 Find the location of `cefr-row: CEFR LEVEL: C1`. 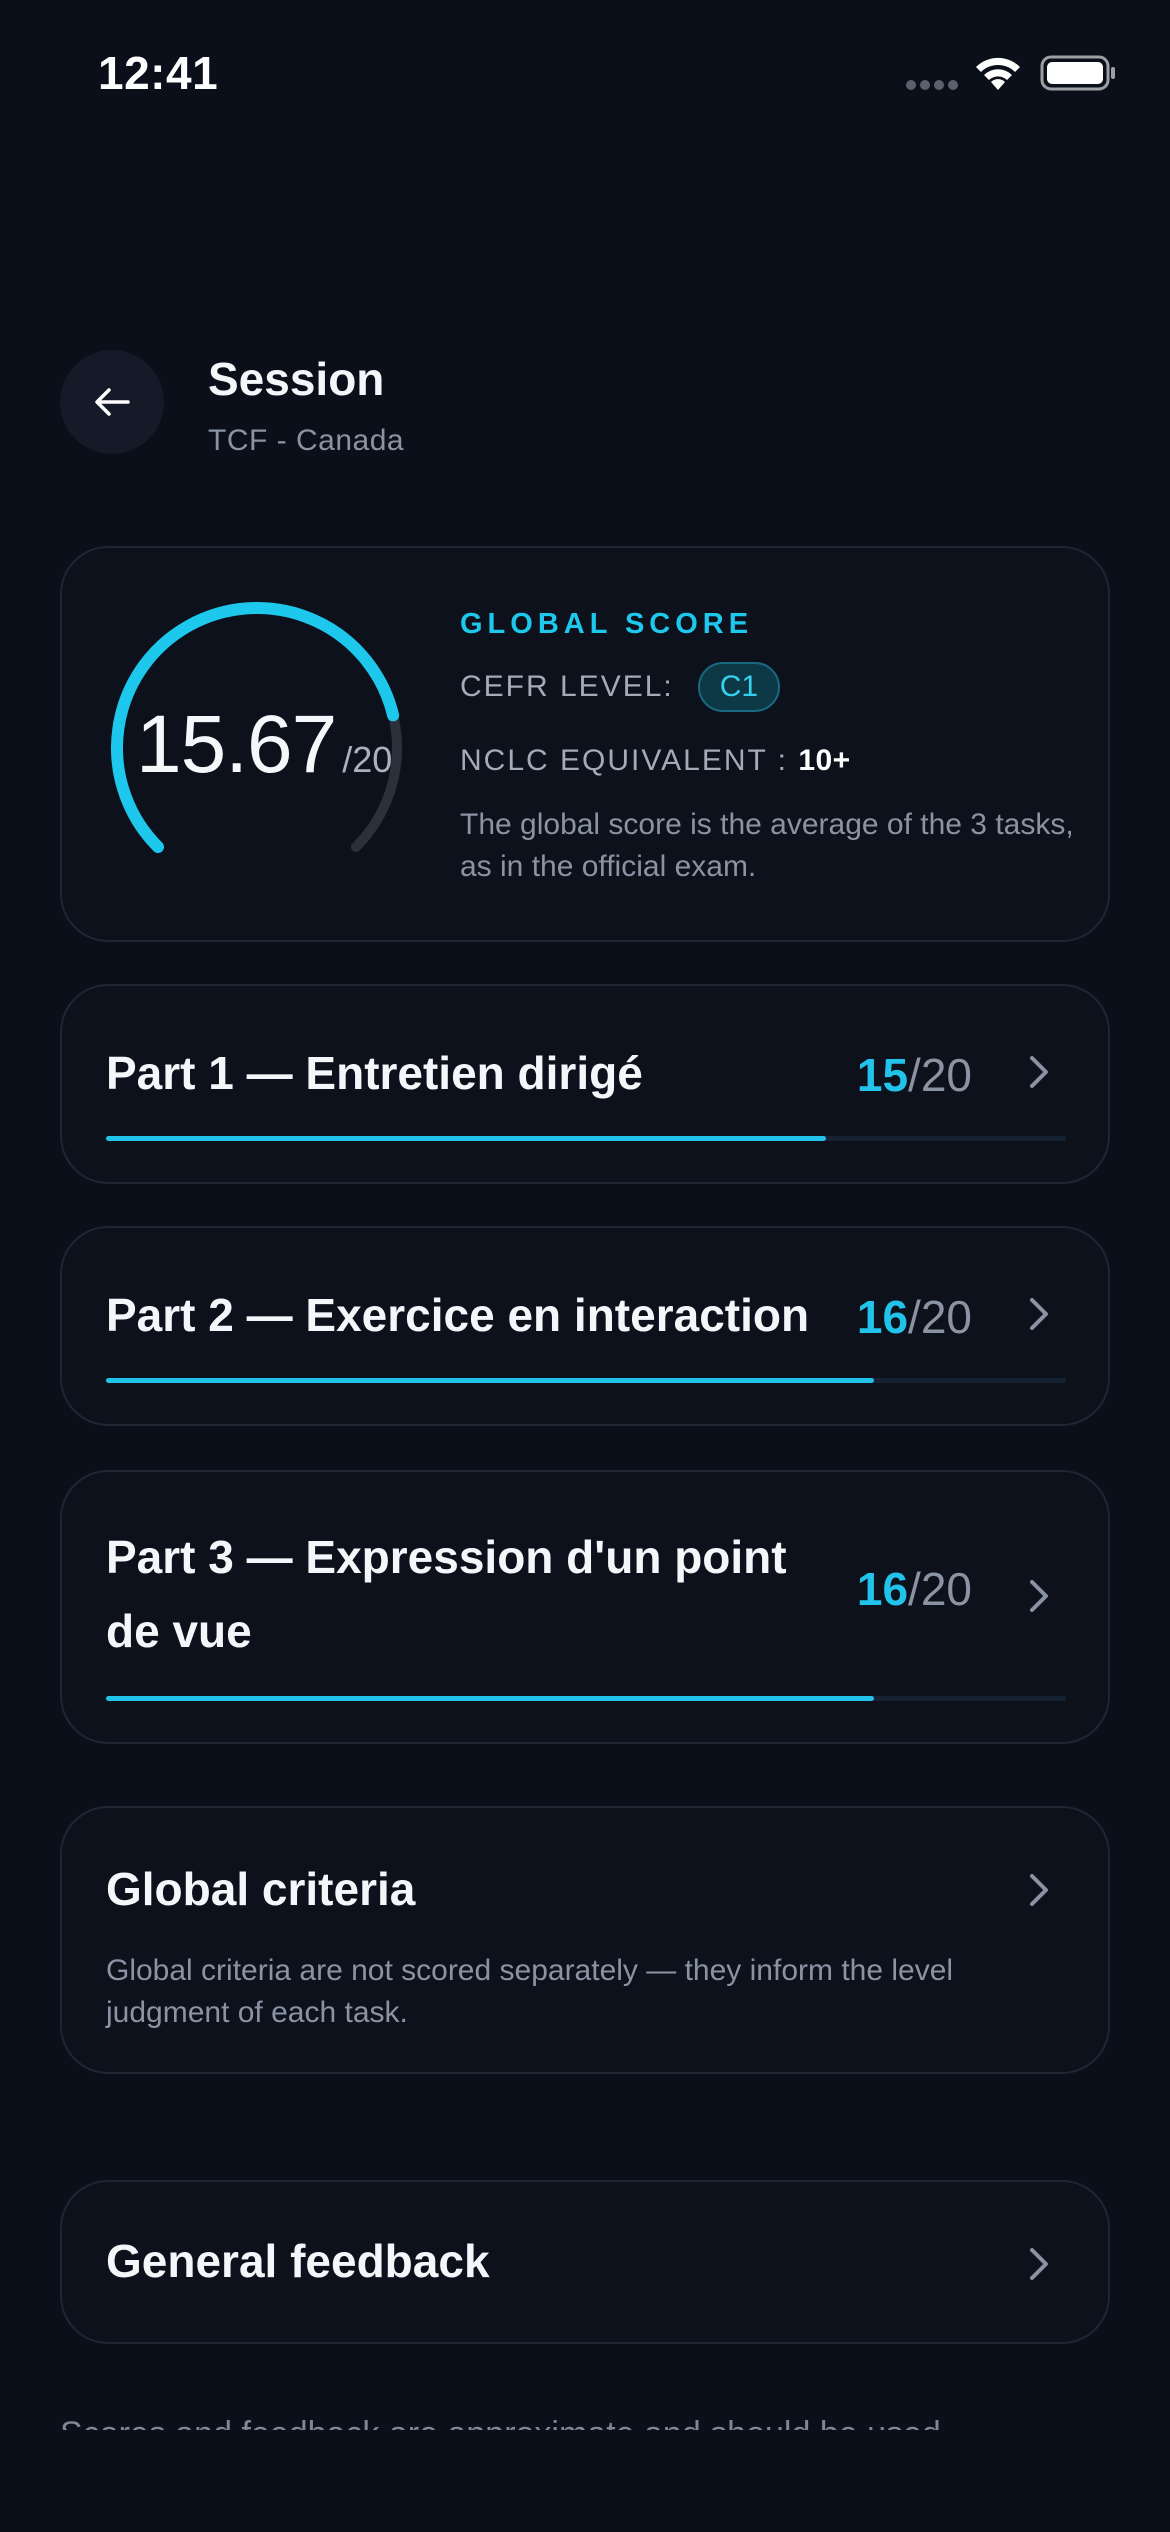

cefr-row: CEFR LEVEL: C1 is located at coordinates (620, 687).